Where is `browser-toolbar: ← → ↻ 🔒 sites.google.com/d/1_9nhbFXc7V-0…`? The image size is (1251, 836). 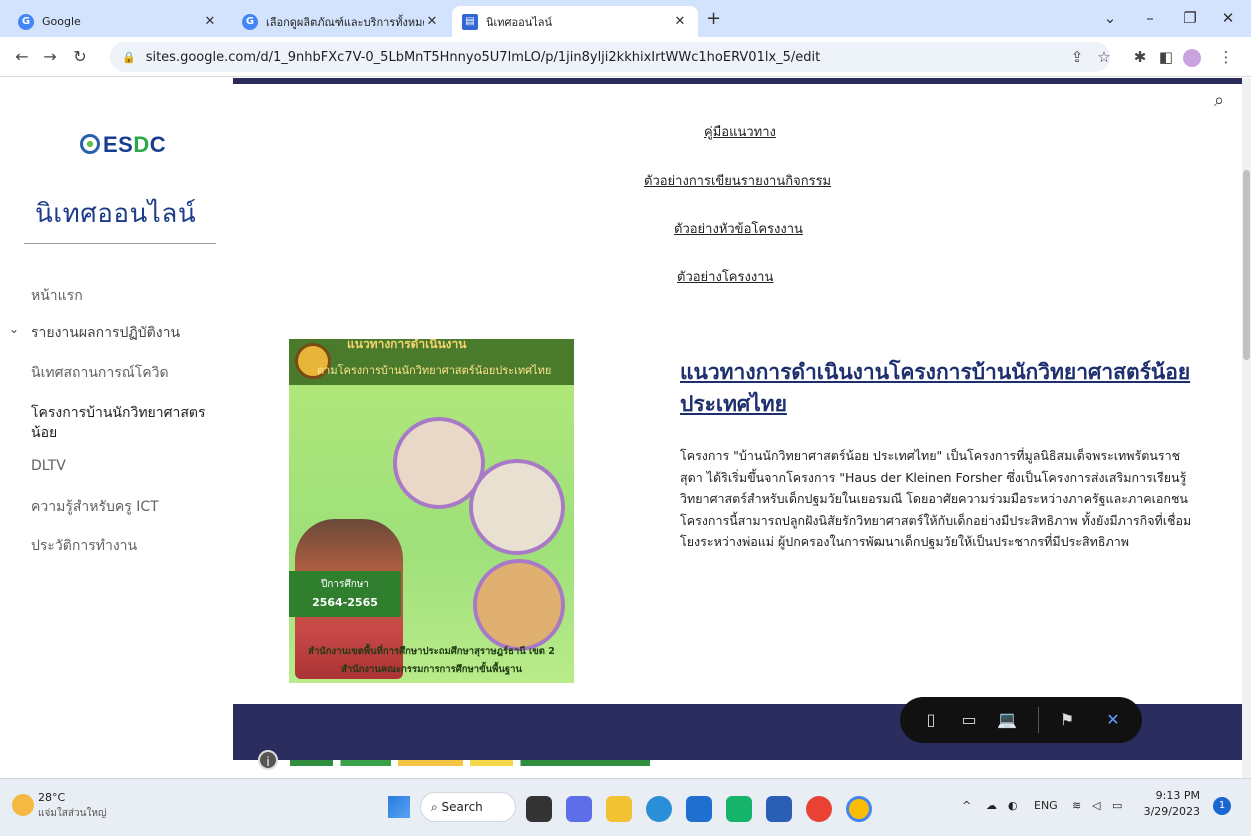 browser-toolbar: ← → ↻ 🔒 sites.google.com/d/1_9nhbFXc7V-0… is located at coordinates (625, 57).